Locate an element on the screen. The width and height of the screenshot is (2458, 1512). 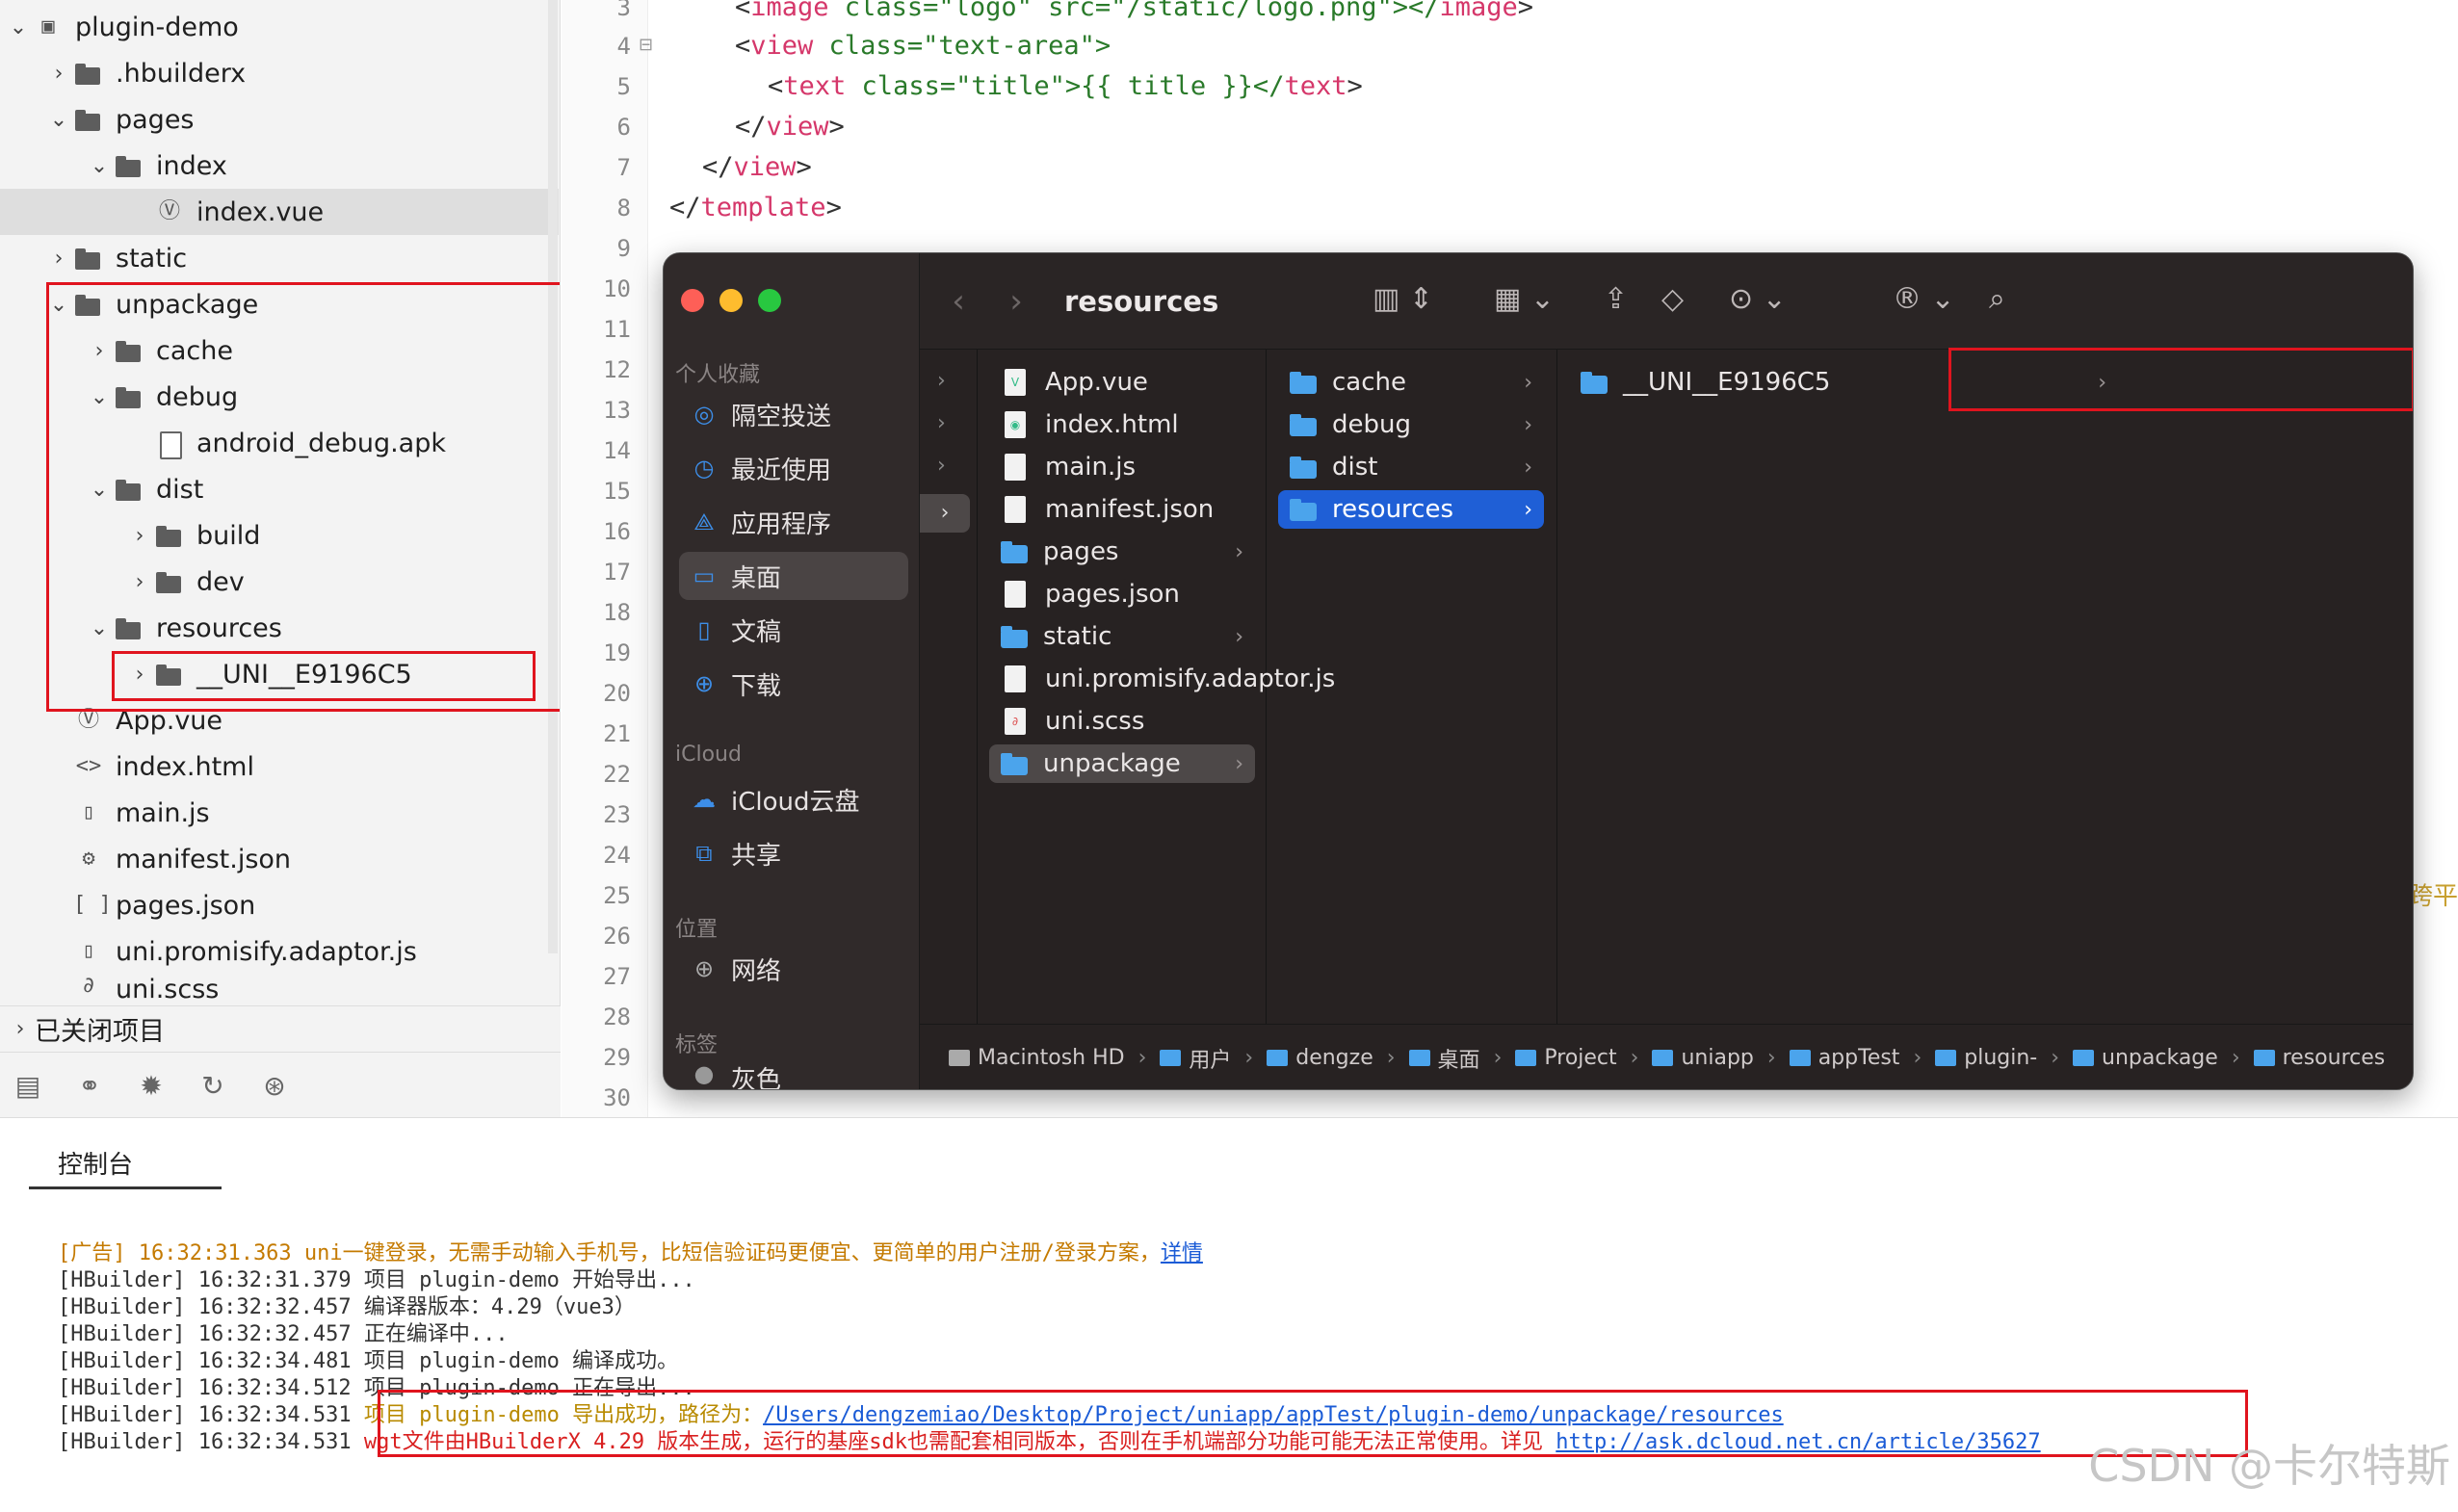
path-segment: plugin- is located at coordinates (1986, 1058).